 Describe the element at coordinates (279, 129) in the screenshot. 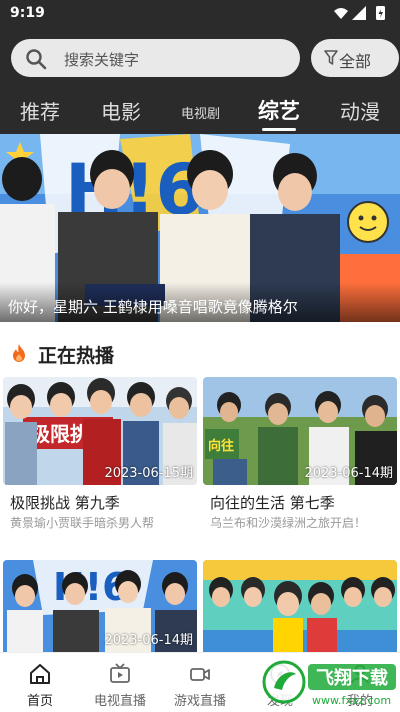

I see `active-tab-indicator` at that location.